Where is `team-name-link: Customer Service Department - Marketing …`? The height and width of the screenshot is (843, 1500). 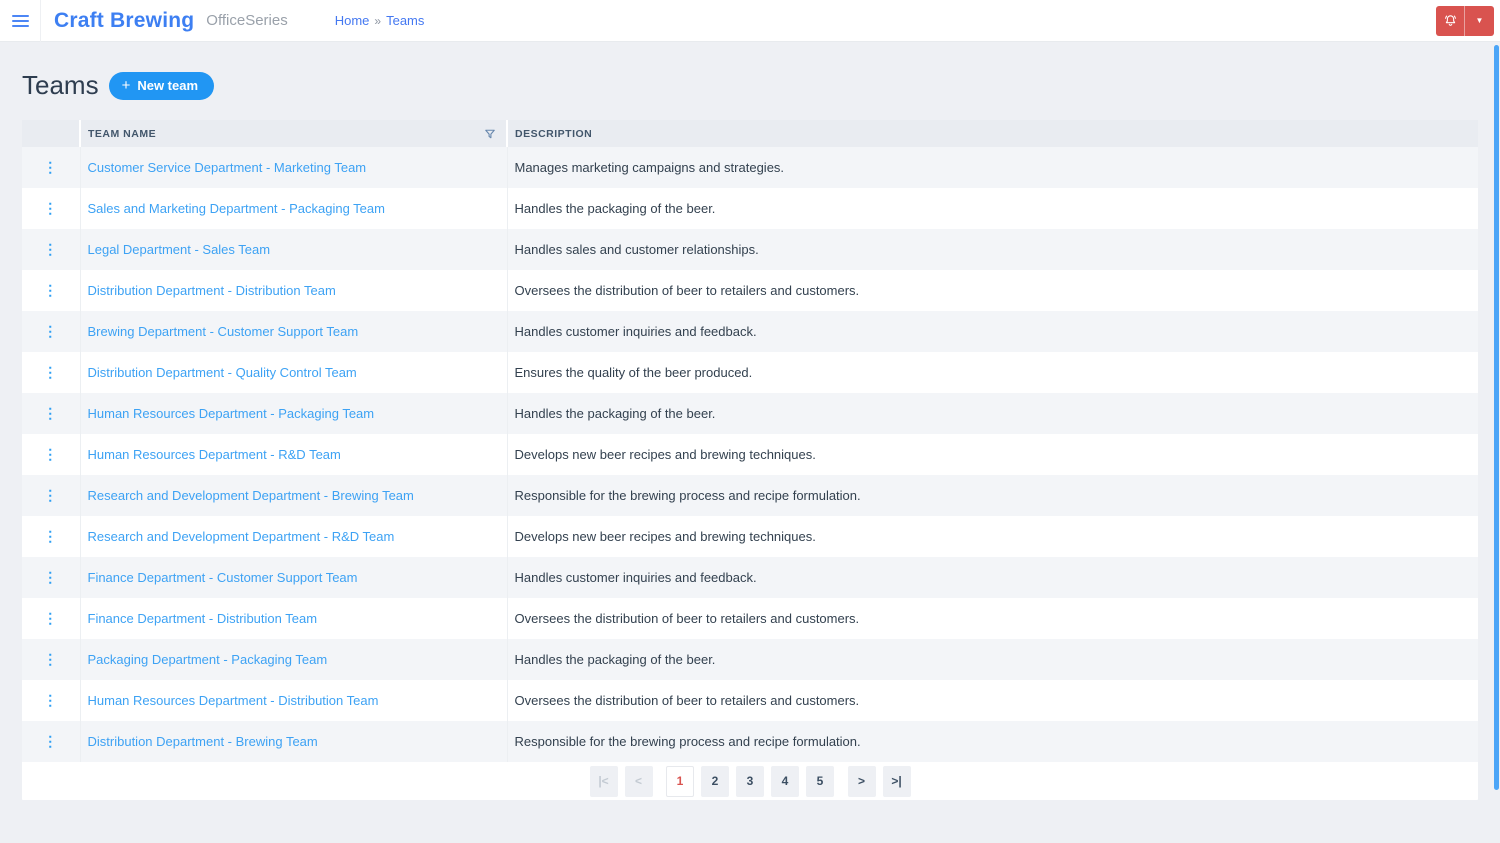 team-name-link: Customer Service Department - Marketing … is located at coordinates (227, 167).